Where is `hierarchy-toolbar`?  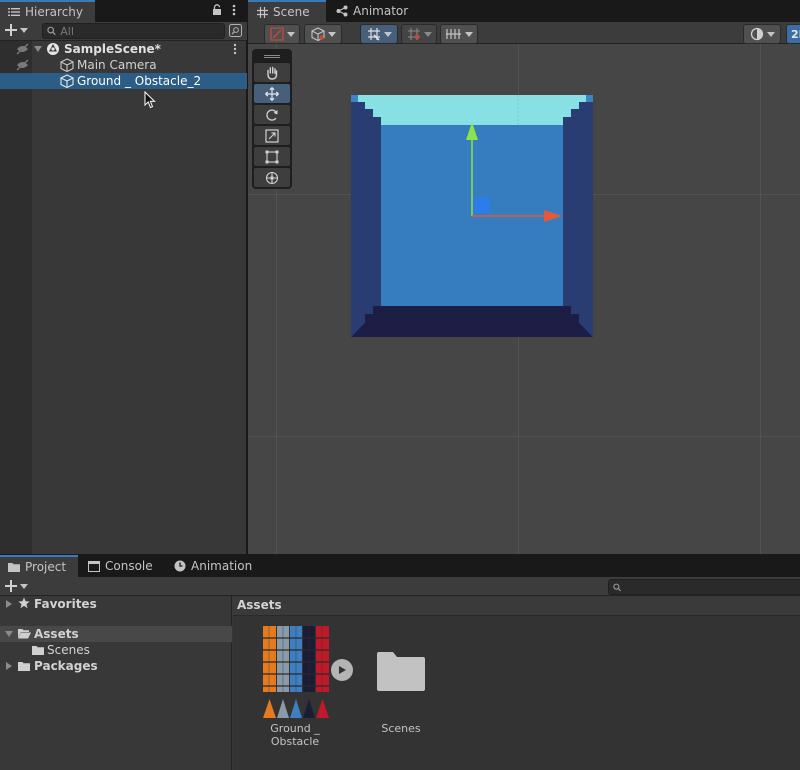 hierarchy-toolbar is located at coordinates (123, 31).